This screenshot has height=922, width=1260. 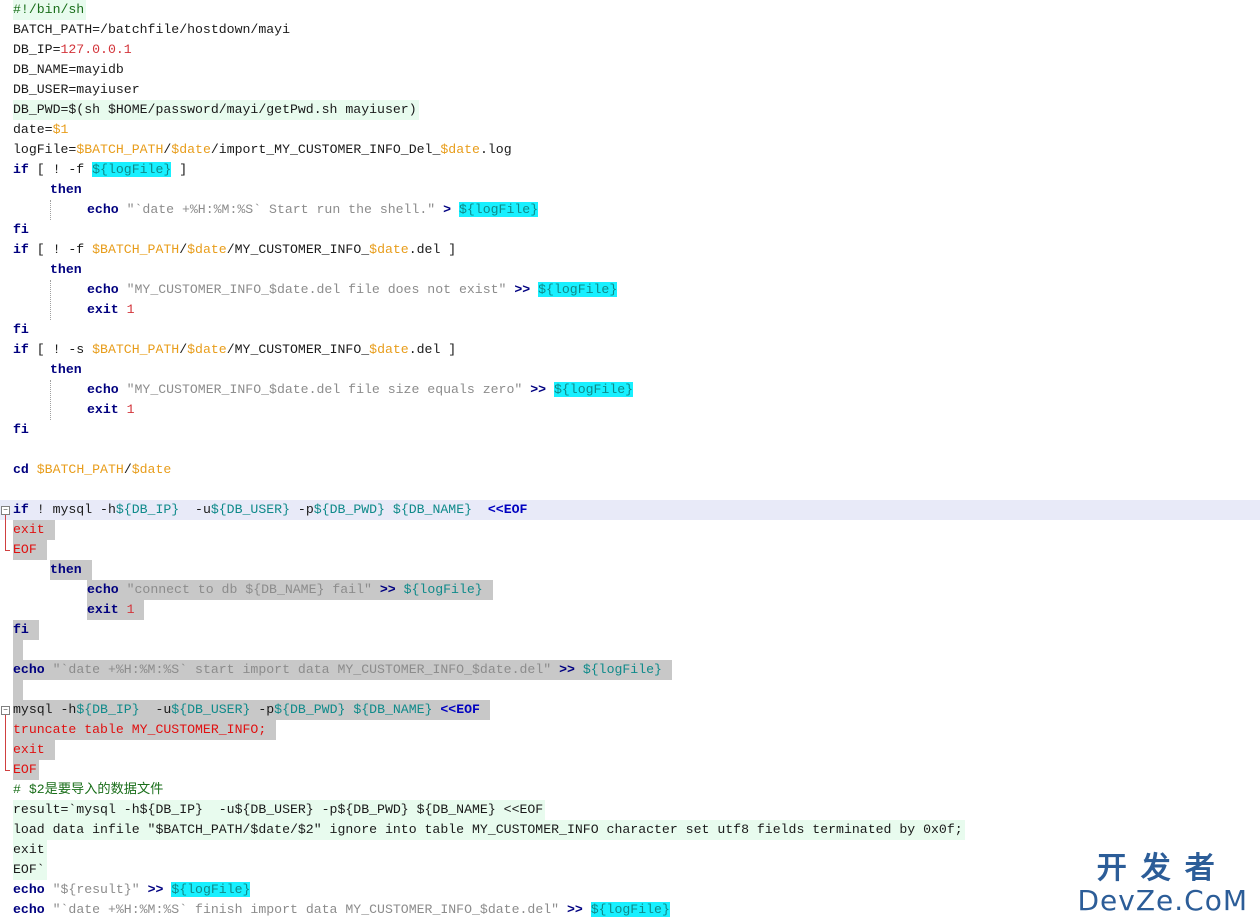 What do you see at coordinates (522, 289) in the screenshot?
I see `code-token: >>` at bounding box center [522, 289].